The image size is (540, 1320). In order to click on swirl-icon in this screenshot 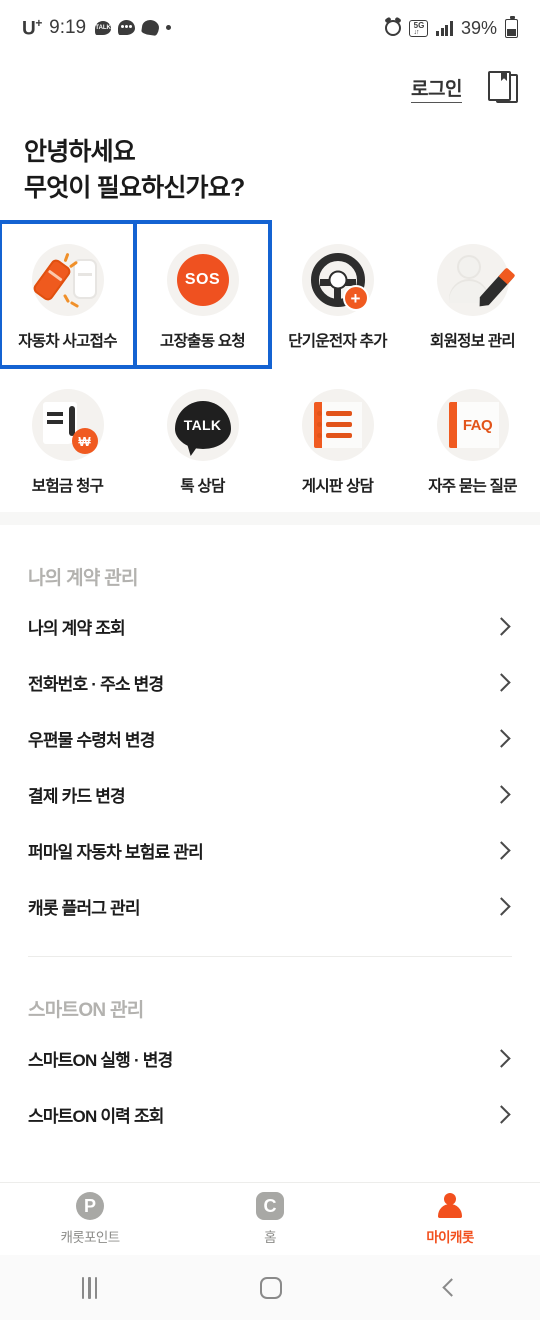, I will do `click(151, 28)`.